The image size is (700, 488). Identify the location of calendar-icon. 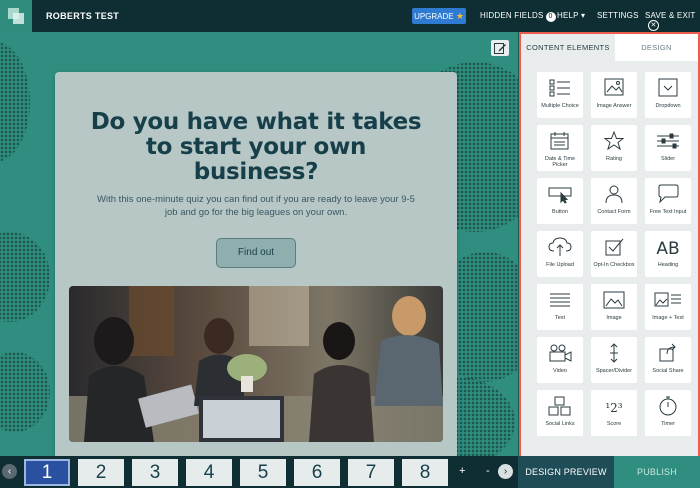
(559, 141).